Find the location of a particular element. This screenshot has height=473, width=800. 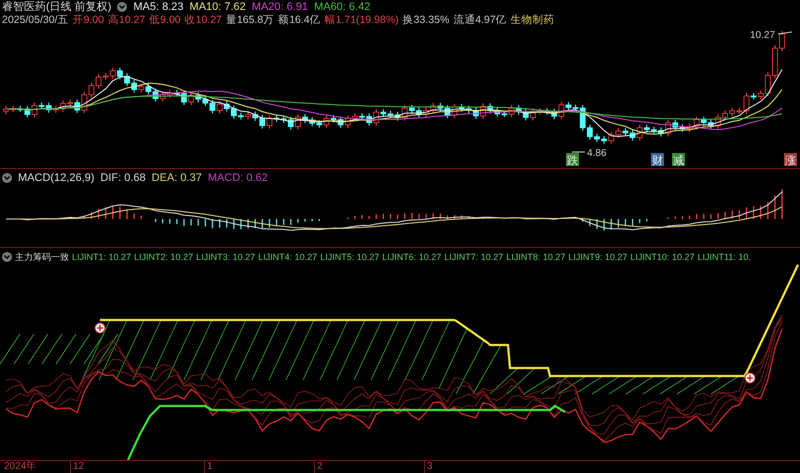

quote-field: 额16.4亿 is located at coordinates (299, 19).